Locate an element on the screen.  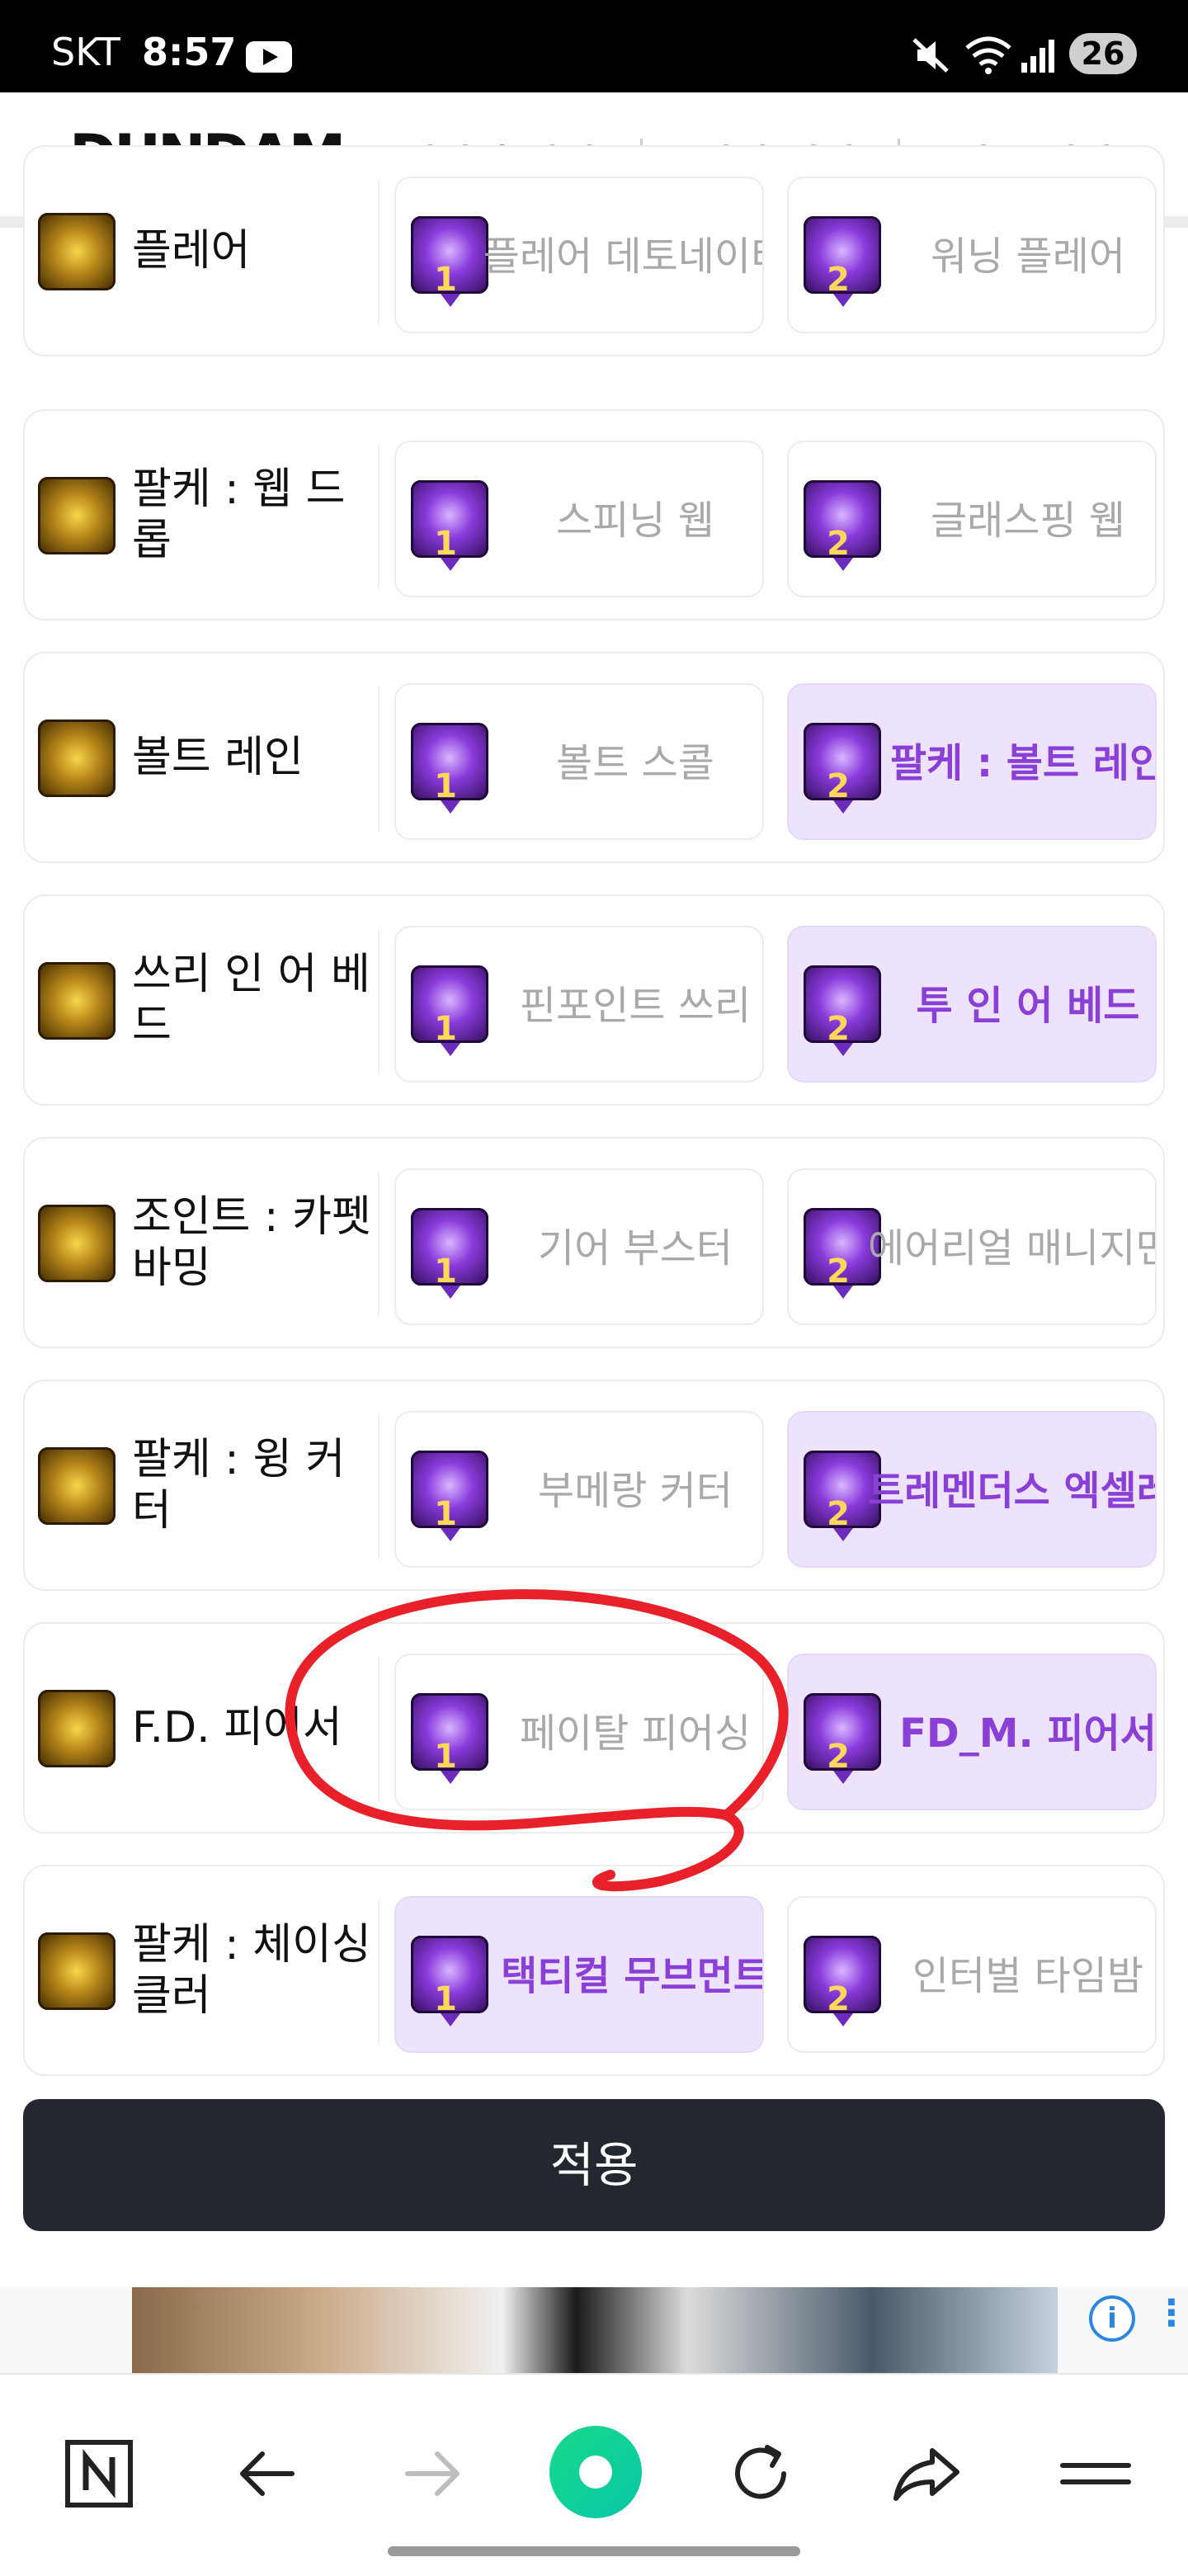
skill-option-2: 2 워닝 플레어 is located at coordinates (972, 255).